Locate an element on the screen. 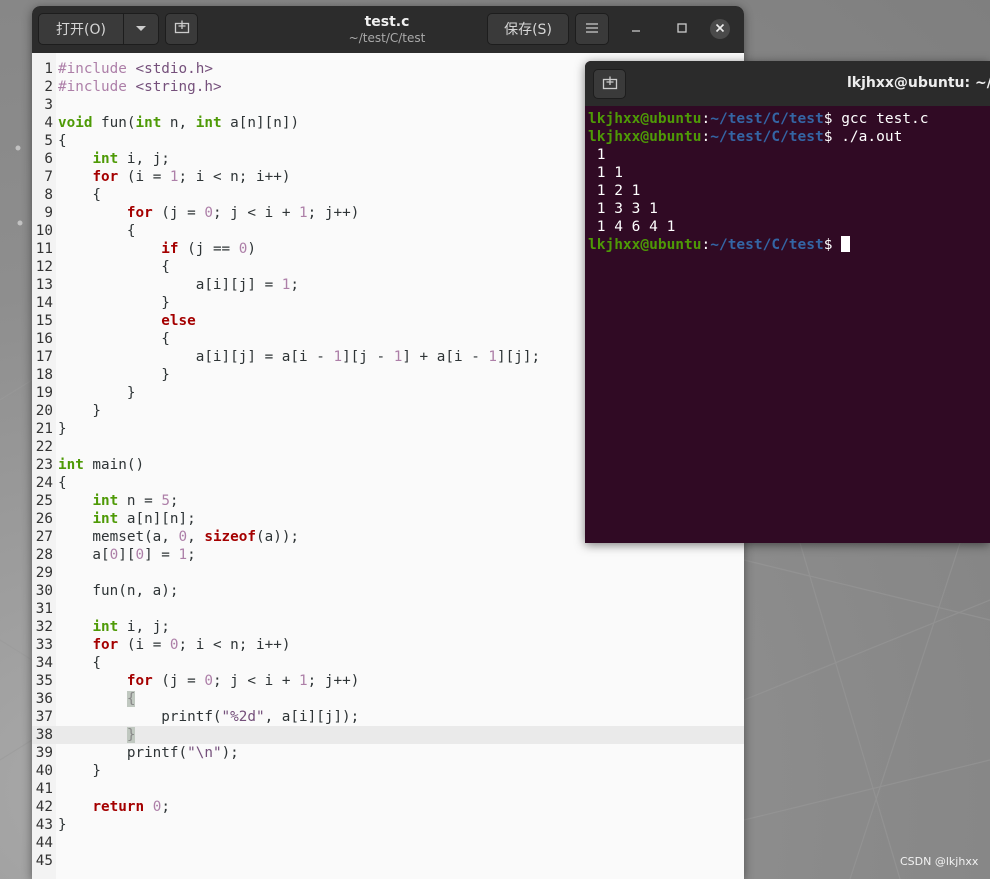 This screenshot has height=879, width=990. hamburger-icon is located at coordinates (592, 29).